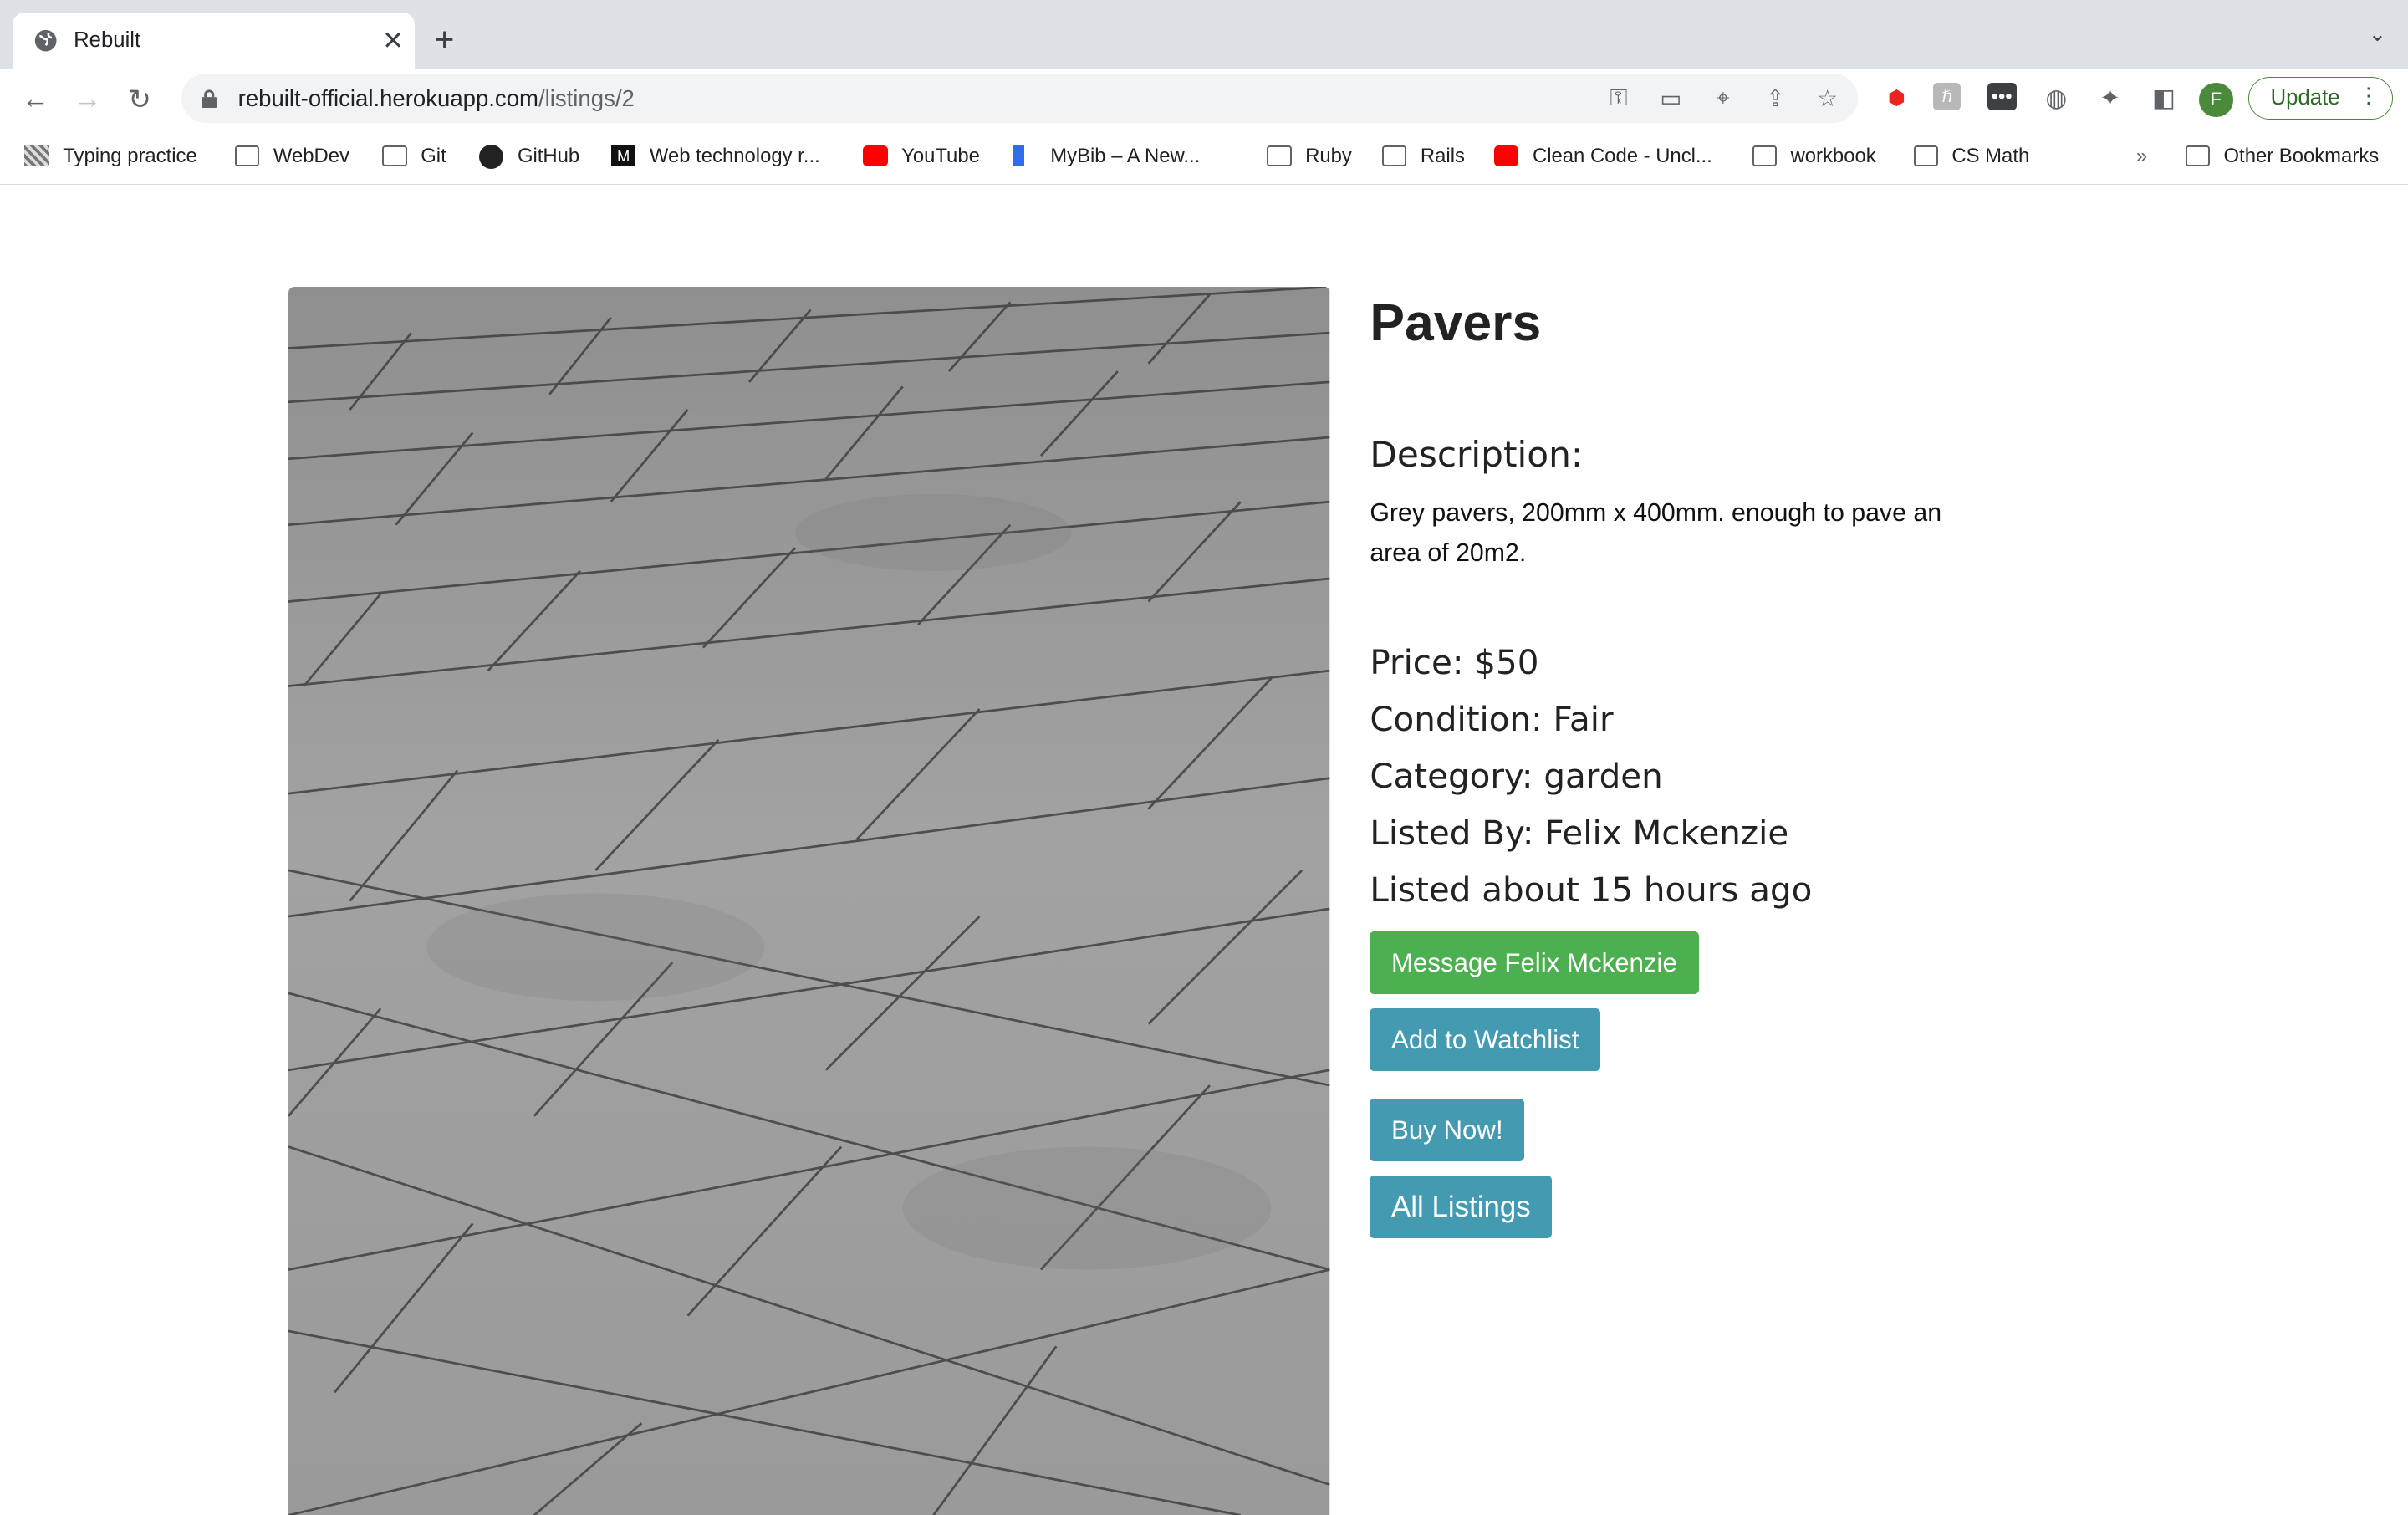  I want to click on url-path: /listings/2, so click(586, 97).